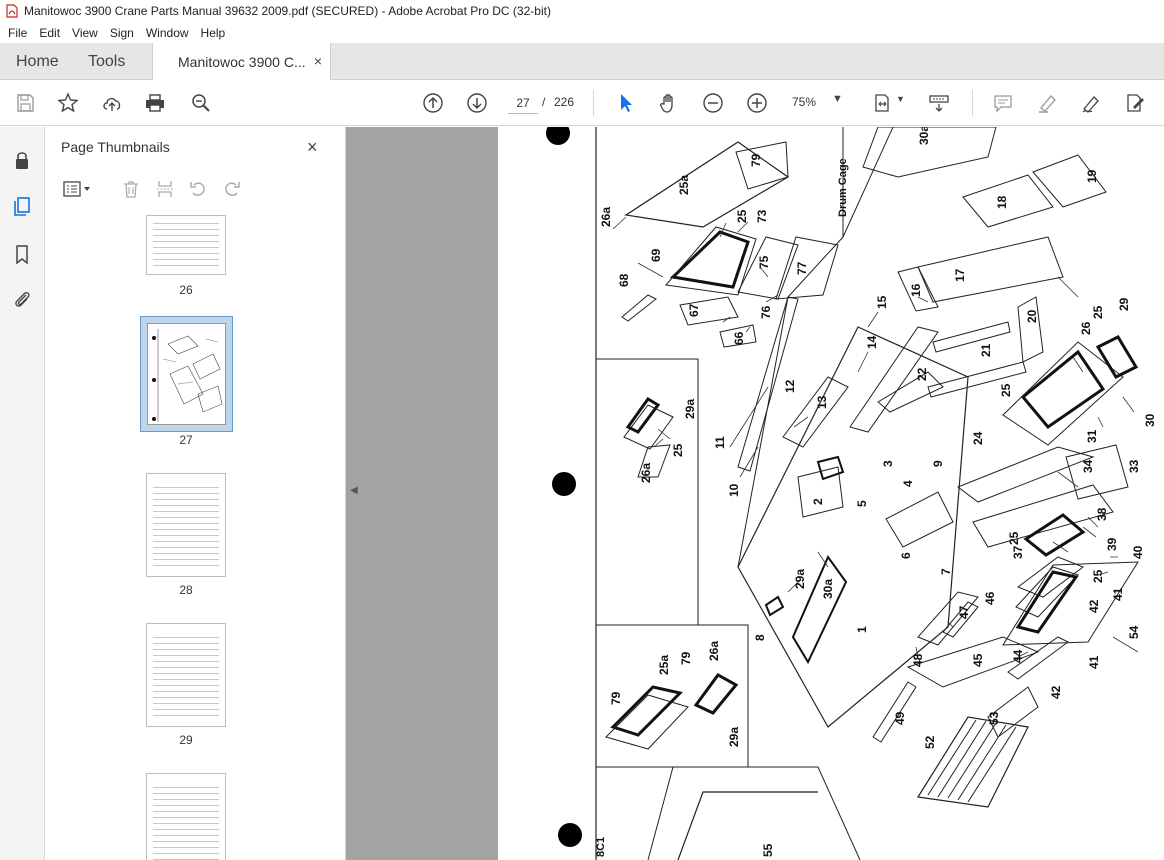  Describe the element at coordinates (646, 473) in the screenshot. I see `callout-75: 26a` at that location.